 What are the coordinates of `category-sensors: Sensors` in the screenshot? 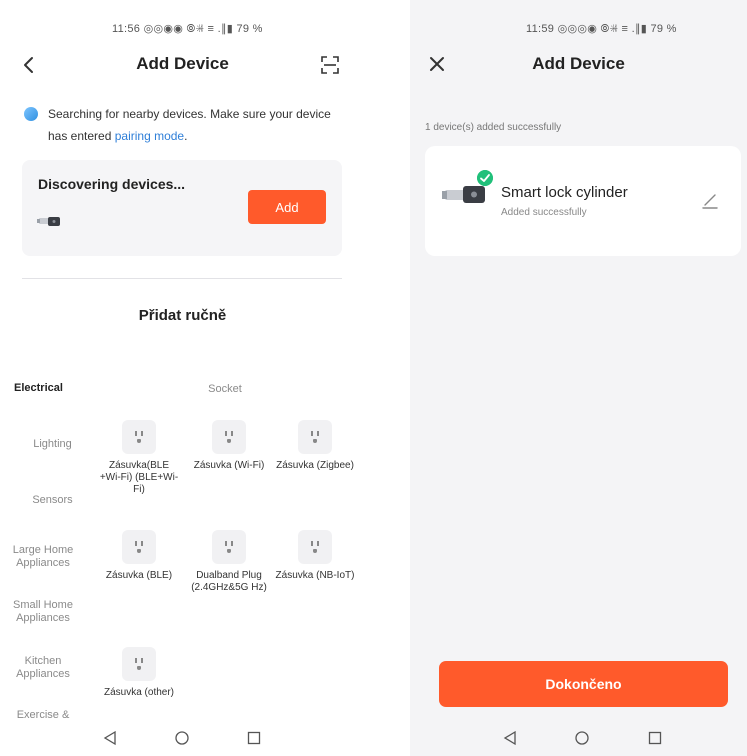 It's located at (52, 500).